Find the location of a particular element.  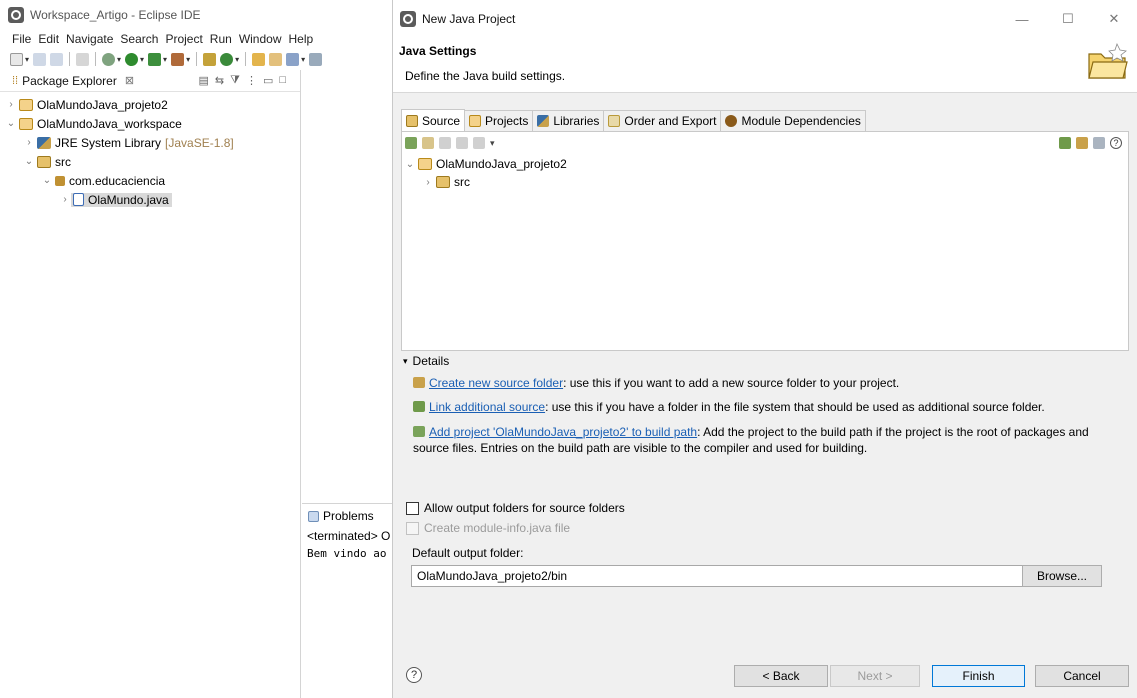

cancel-button: Cancel is located at coordinates (1082, 676).